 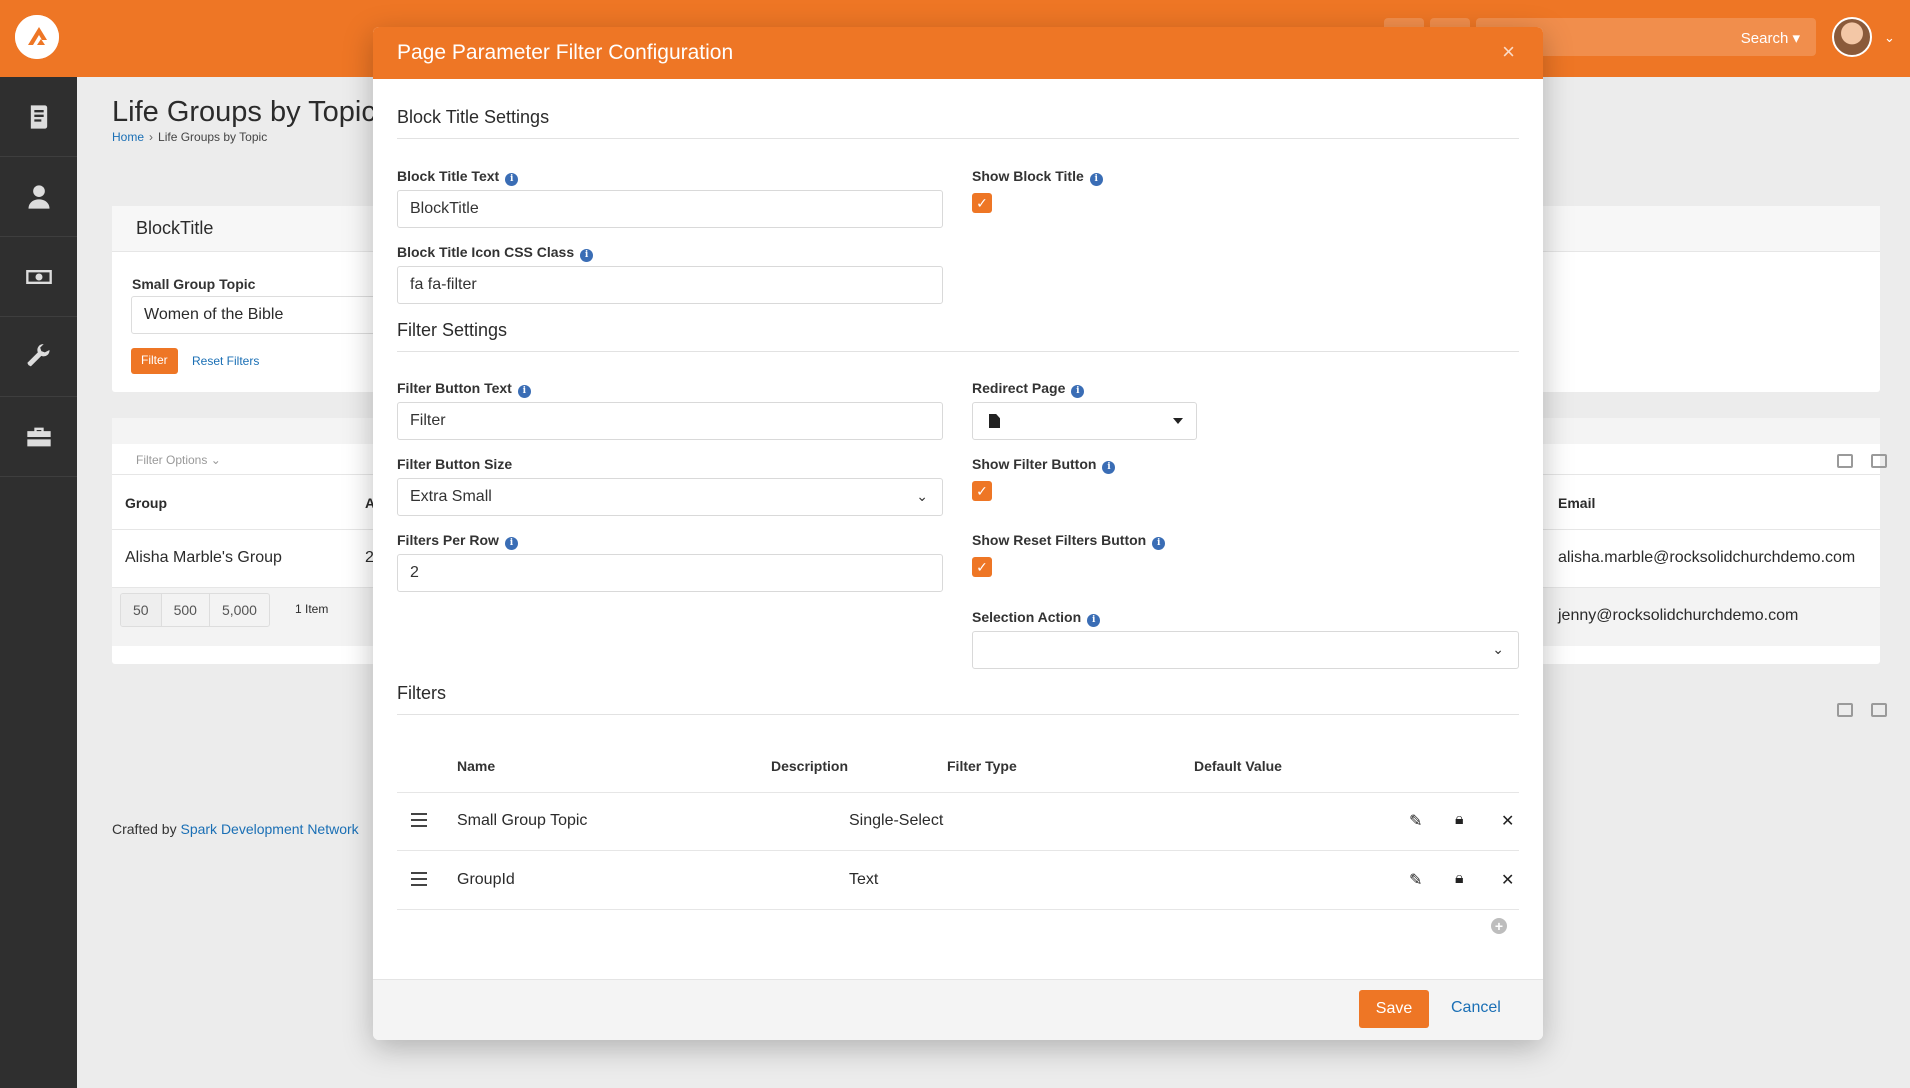 I want to click on filter-row: Small Group Topic Single-Select ✎ 🔒︎ ✕, so click(x=958, y=822).